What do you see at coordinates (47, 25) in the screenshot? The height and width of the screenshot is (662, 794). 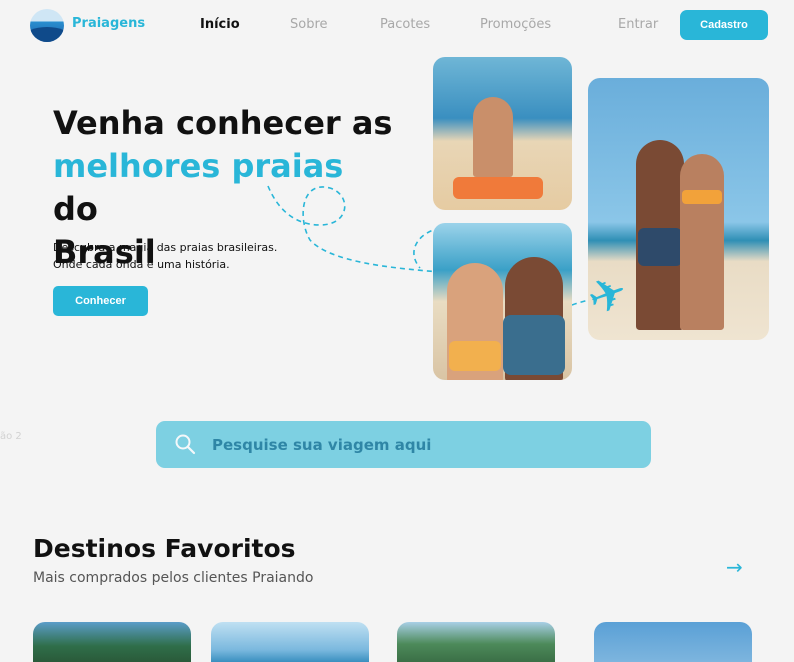 I see `brand-logo-icon` at bounding box center [47, 25].